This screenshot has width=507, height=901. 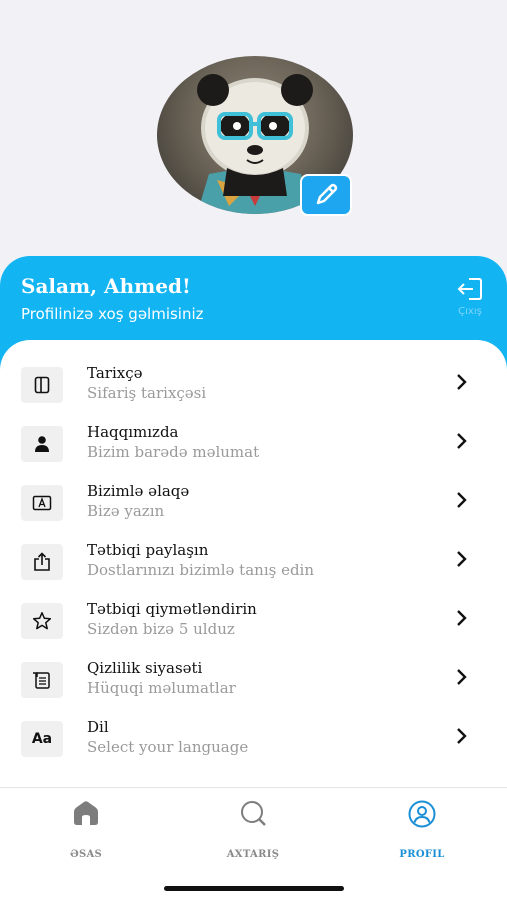 I want to click on privacy-doc-icon, so click(x=42, y=680).